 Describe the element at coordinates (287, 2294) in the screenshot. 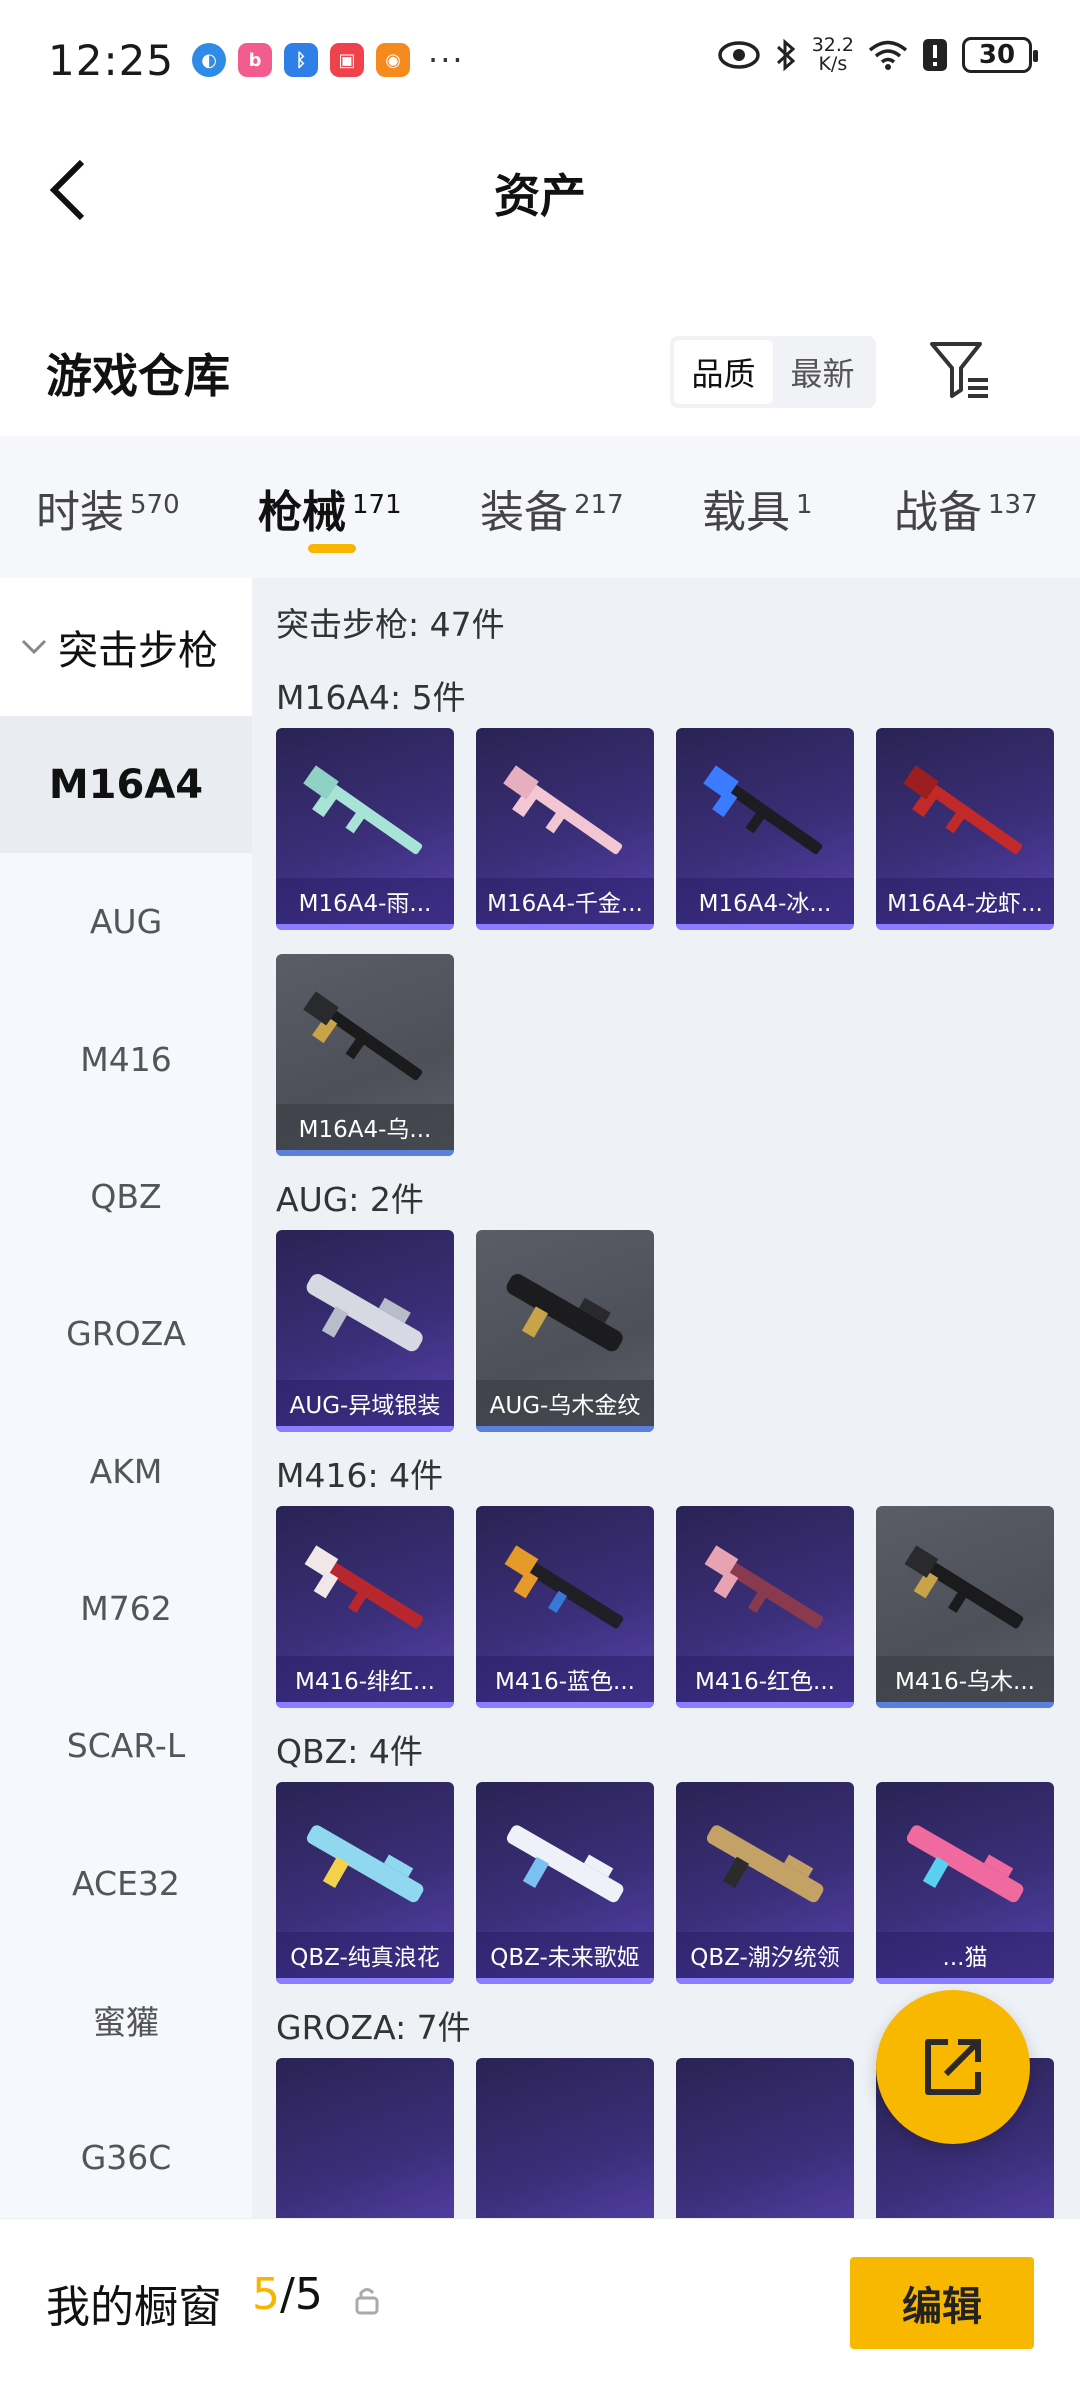

I see `showcase-count: 5/5` at that location.